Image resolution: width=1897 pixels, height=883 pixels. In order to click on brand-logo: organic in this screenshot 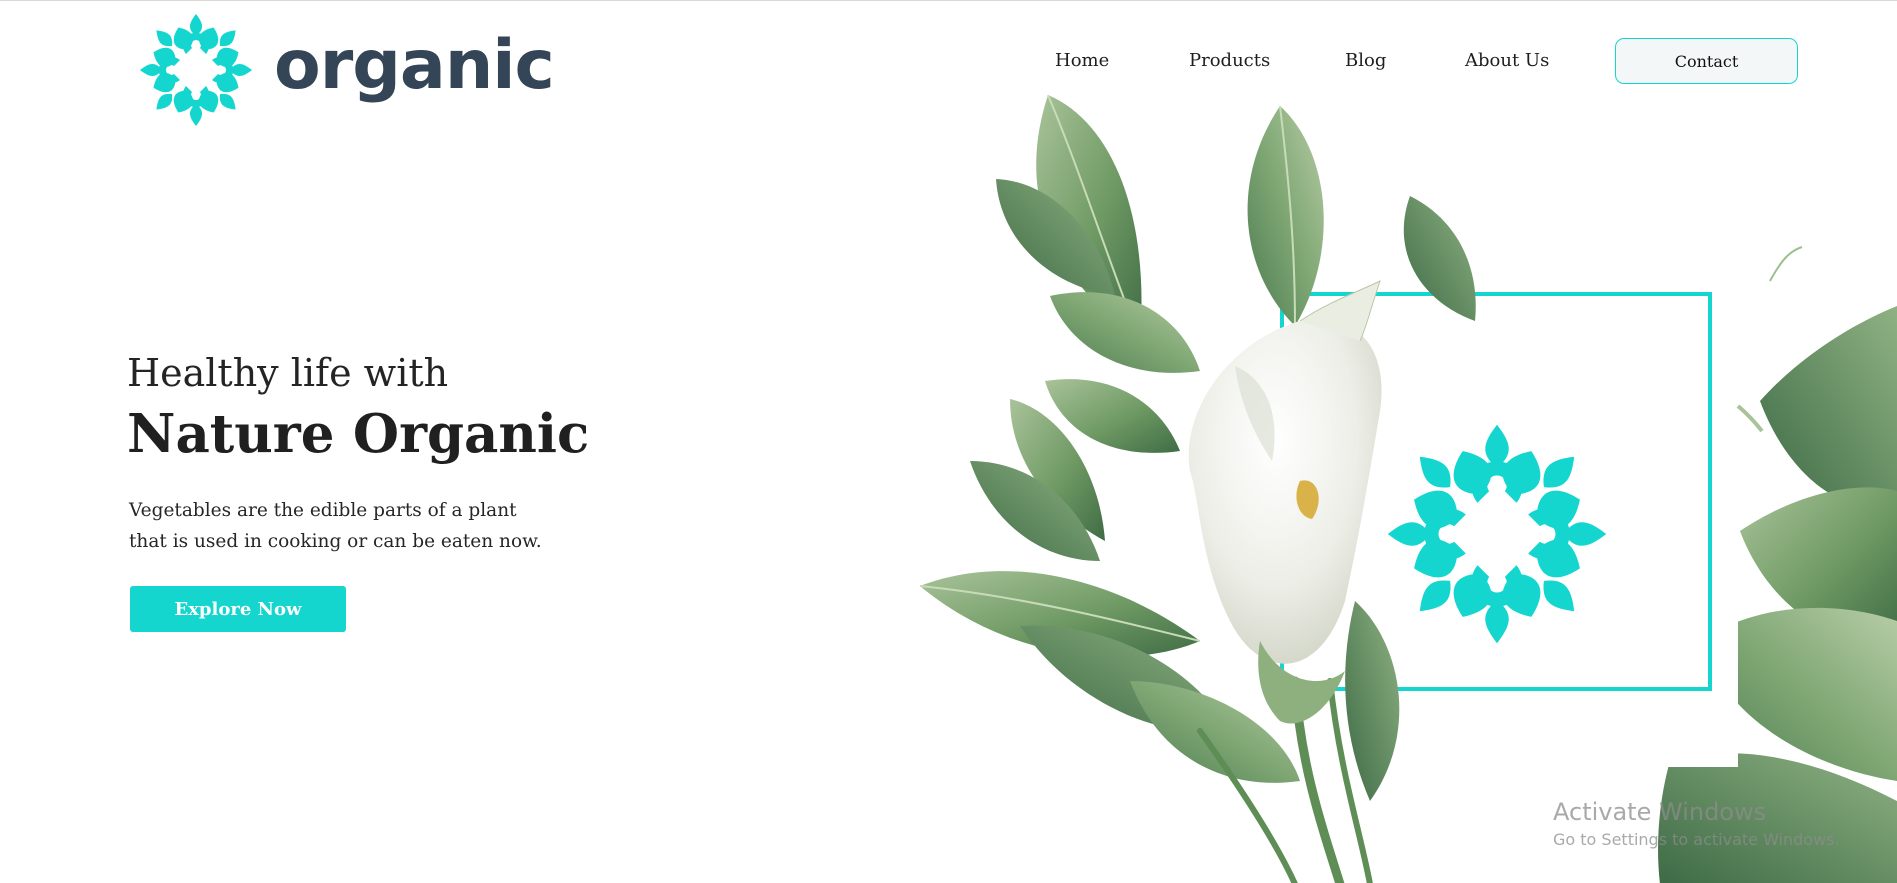, I will do `click(344, 70)`.